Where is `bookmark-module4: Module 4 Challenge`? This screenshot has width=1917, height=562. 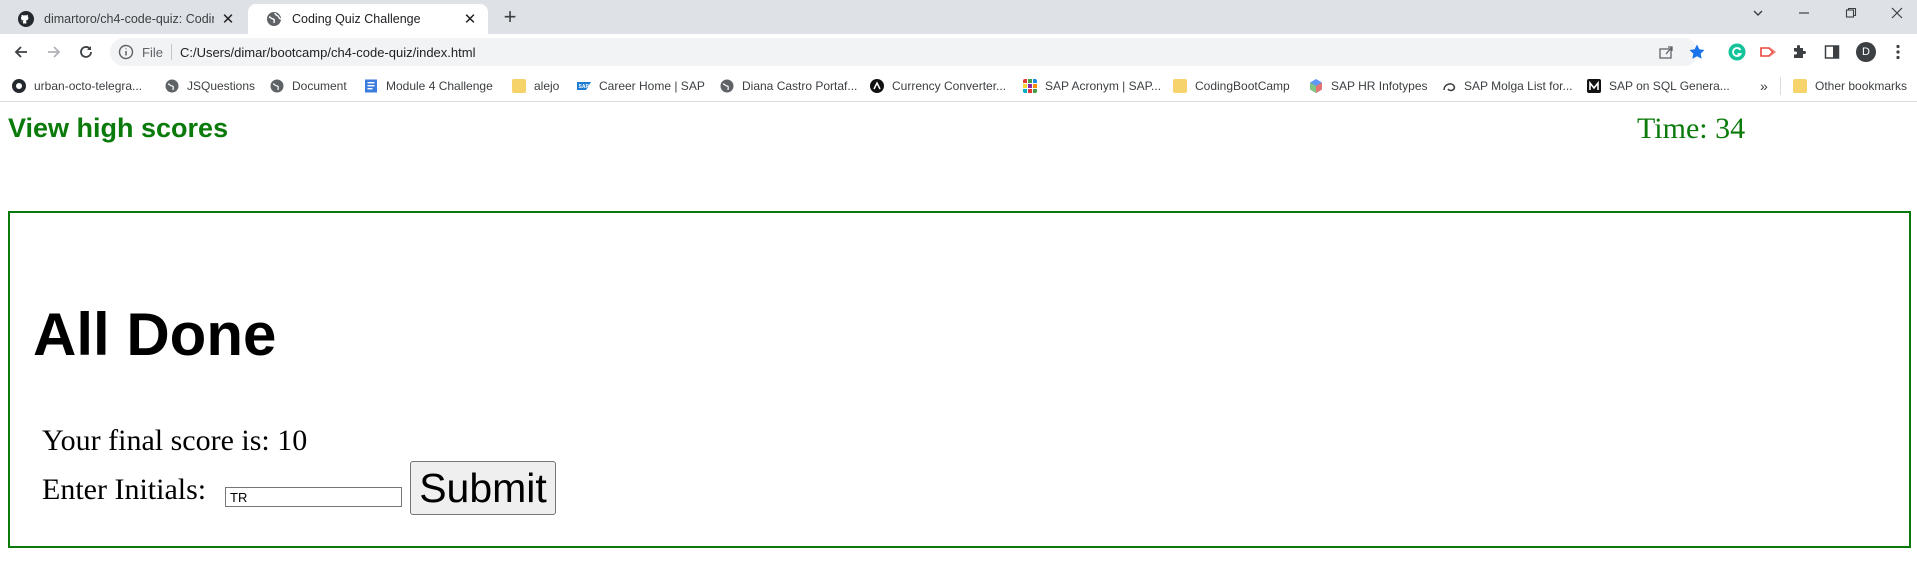
bookmark-module4: Module 4 Challenge is located at coordinates (428, 86).